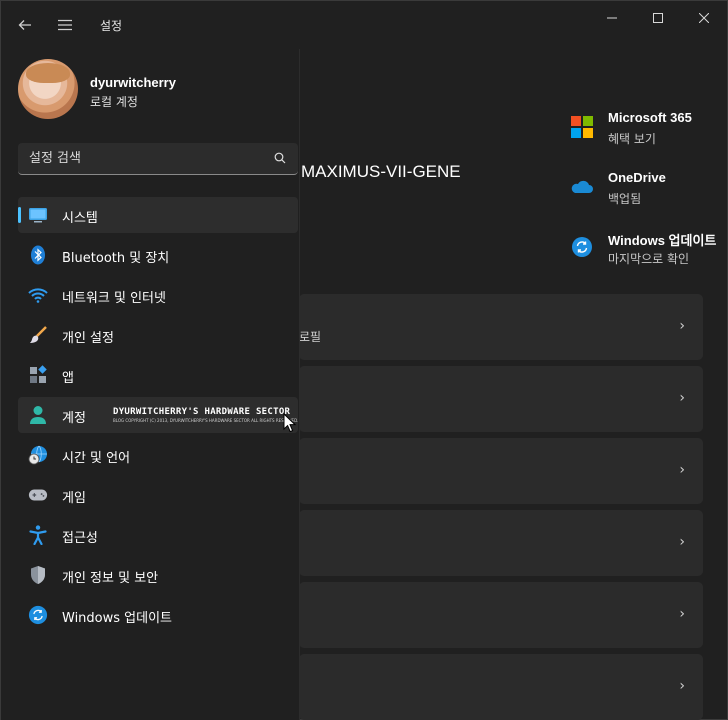  I want to click on maximize-icon, so click(658, 18).